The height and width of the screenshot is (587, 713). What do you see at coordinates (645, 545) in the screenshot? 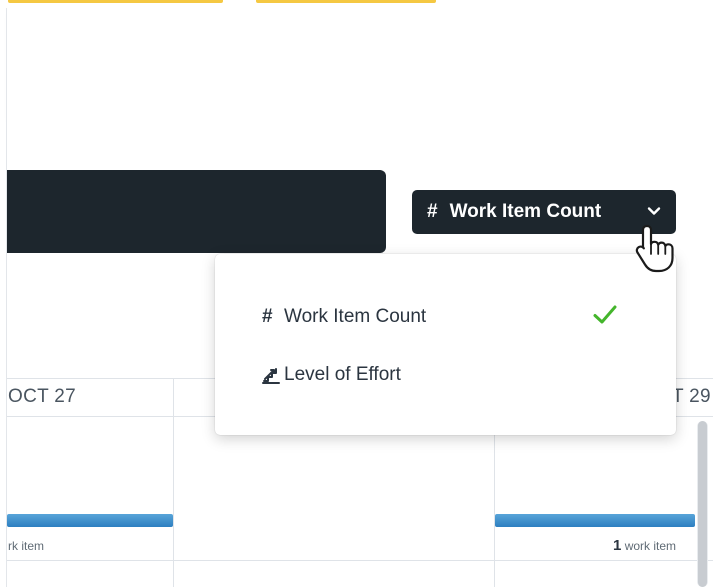
I see `work-item-count-label: 1 work item` at bounding box center [645, 545].